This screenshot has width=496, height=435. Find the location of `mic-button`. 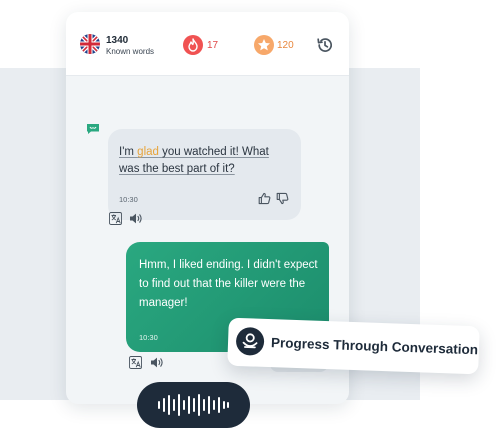

mic-button is located at coordinates (193, 405).